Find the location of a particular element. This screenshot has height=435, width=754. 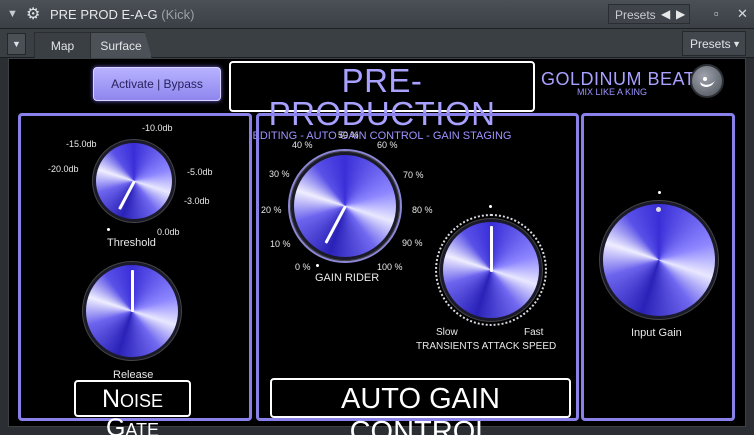

transients-fast-label: Fast is located at coordinates (534, 332).